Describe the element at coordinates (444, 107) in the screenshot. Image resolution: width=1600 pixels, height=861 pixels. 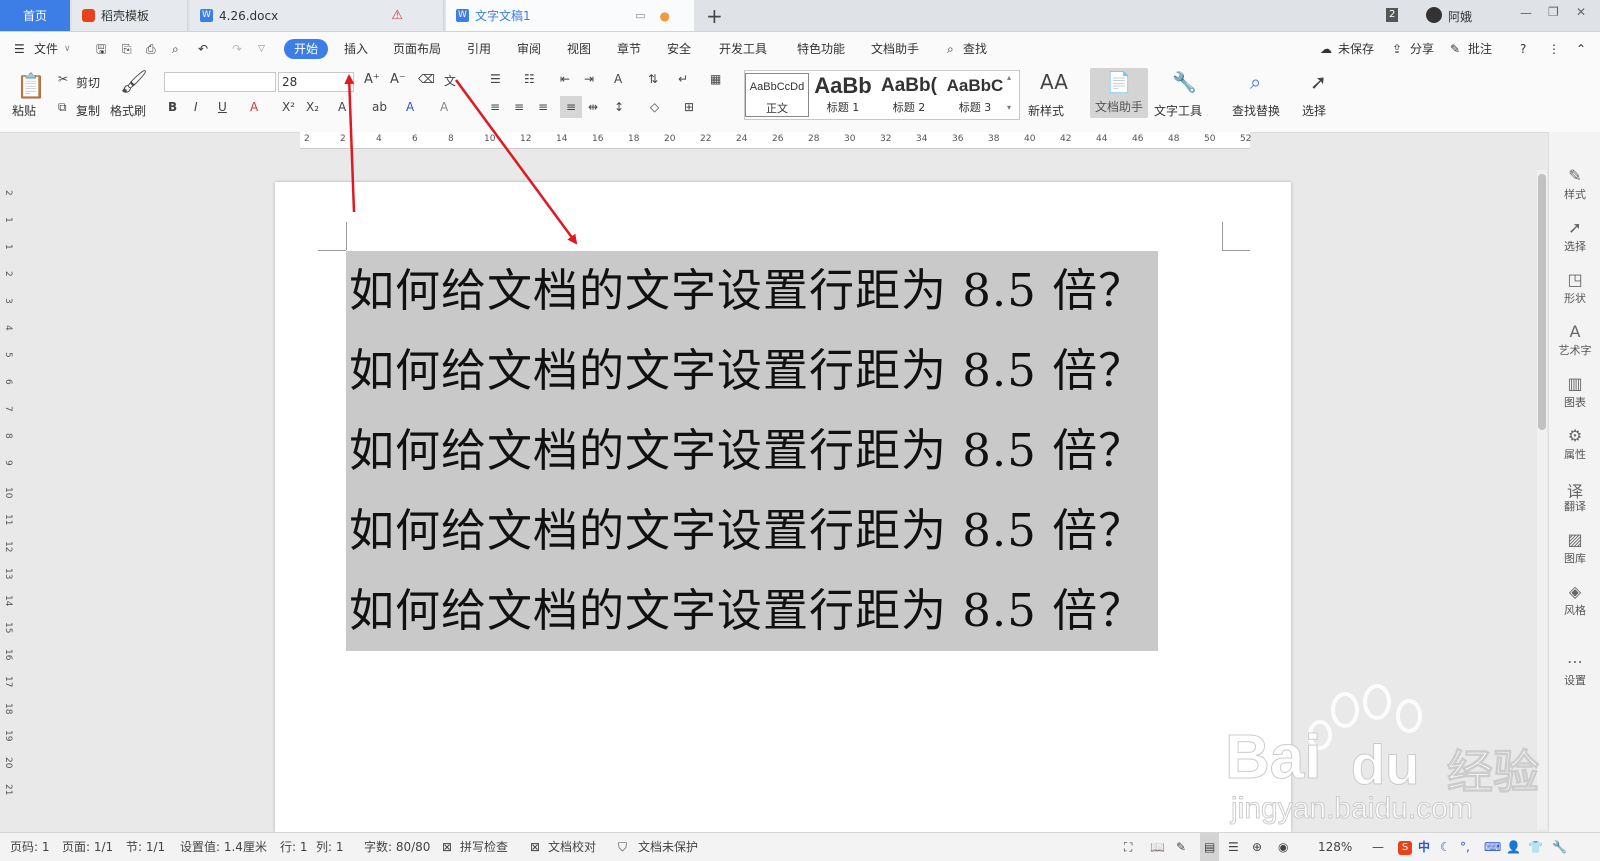
I see `char-shading-icon: A` at that location.